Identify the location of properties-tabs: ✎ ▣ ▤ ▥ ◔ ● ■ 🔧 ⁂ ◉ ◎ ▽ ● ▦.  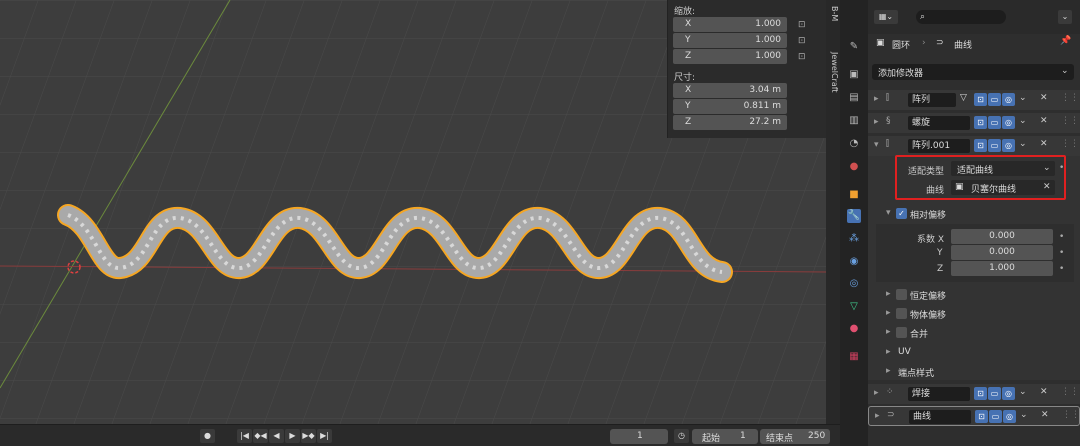
(854, 223).